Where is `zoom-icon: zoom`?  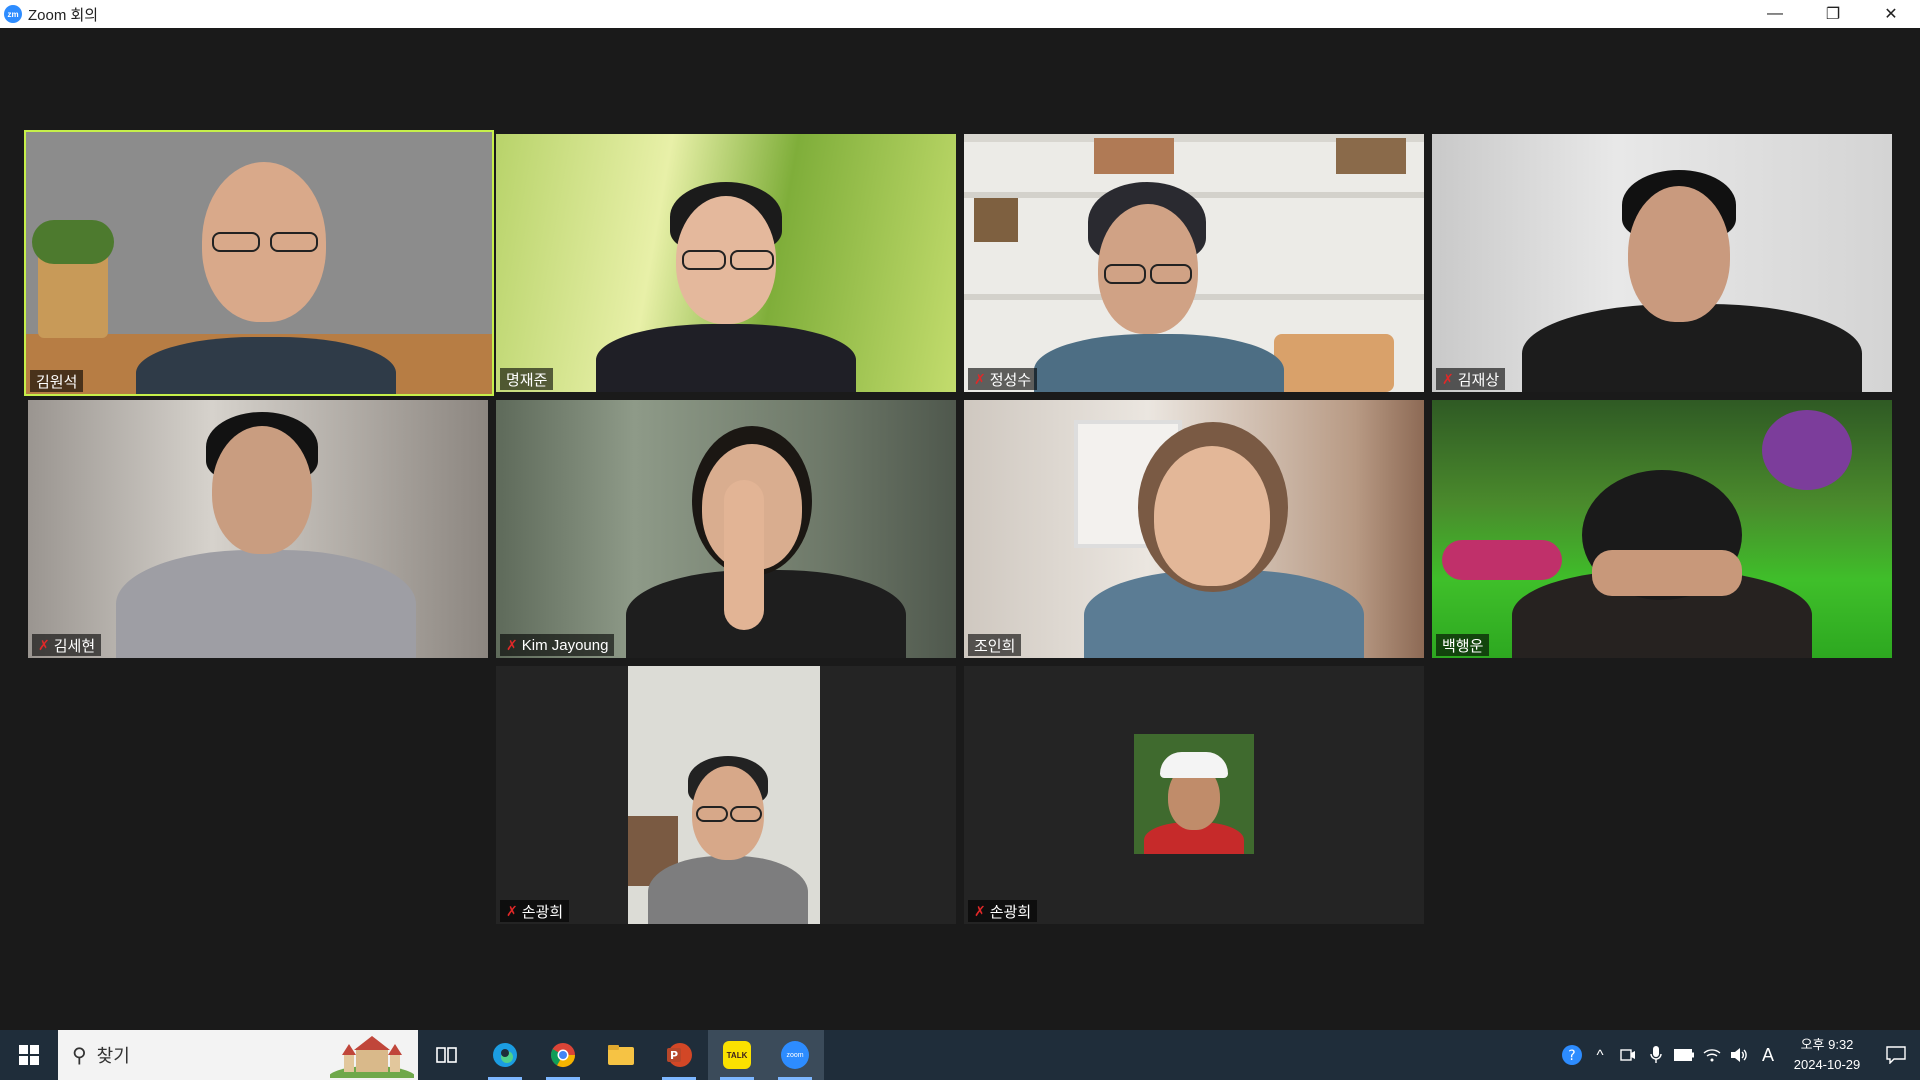 zoom-icon: zoom is located at coordinates (795, 1055).